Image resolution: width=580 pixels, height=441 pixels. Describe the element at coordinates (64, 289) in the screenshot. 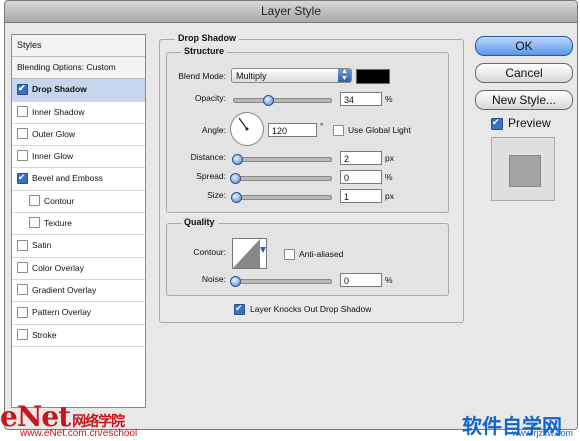

I see `style-item-label: Gradient Overlay` at that location.